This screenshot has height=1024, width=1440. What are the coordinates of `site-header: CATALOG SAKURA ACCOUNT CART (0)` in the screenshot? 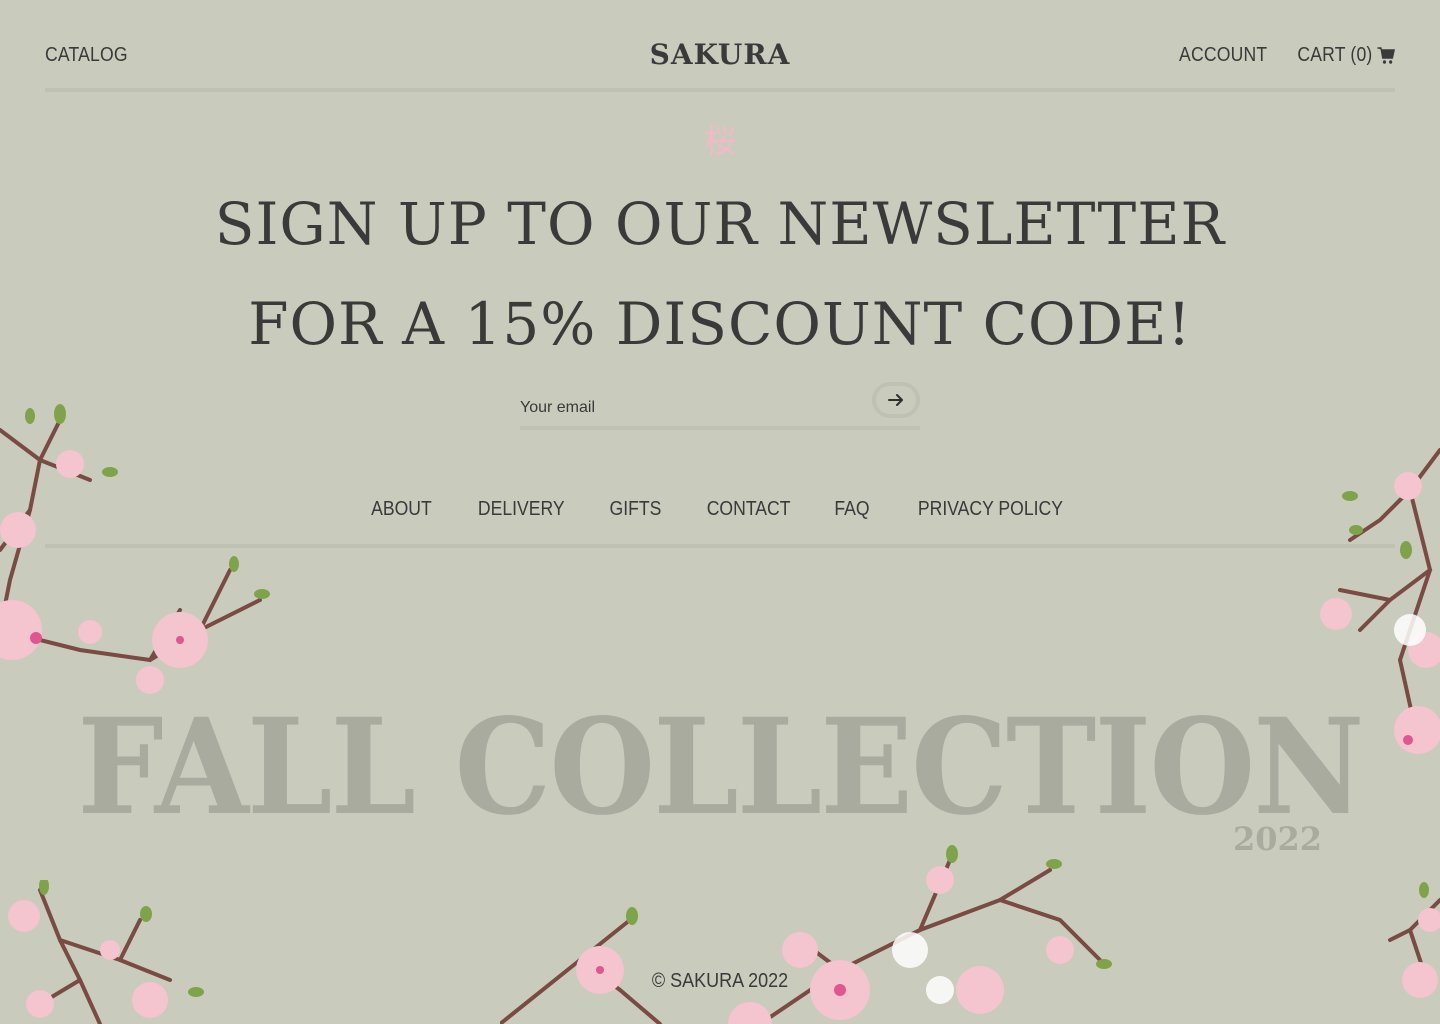 It's located at (720, 46).